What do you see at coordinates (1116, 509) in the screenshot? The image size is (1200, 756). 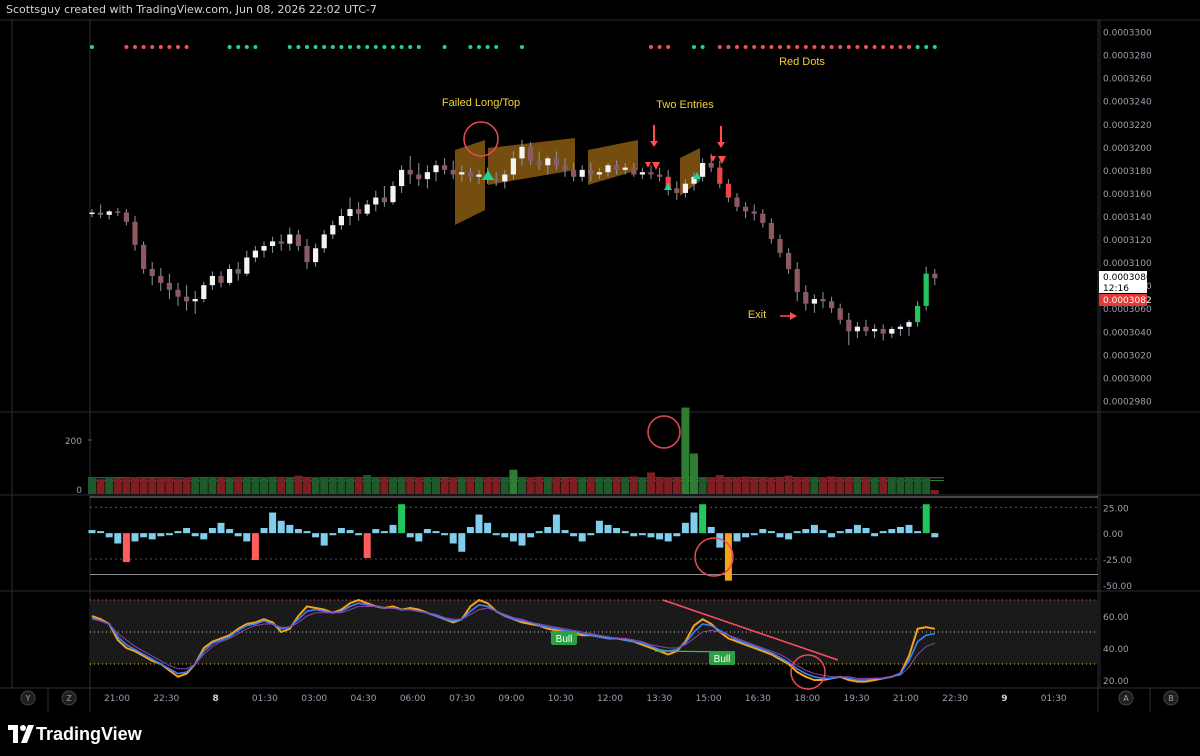 I see `osc-tick-0: 25.00` at bounding box center [1116, 509].